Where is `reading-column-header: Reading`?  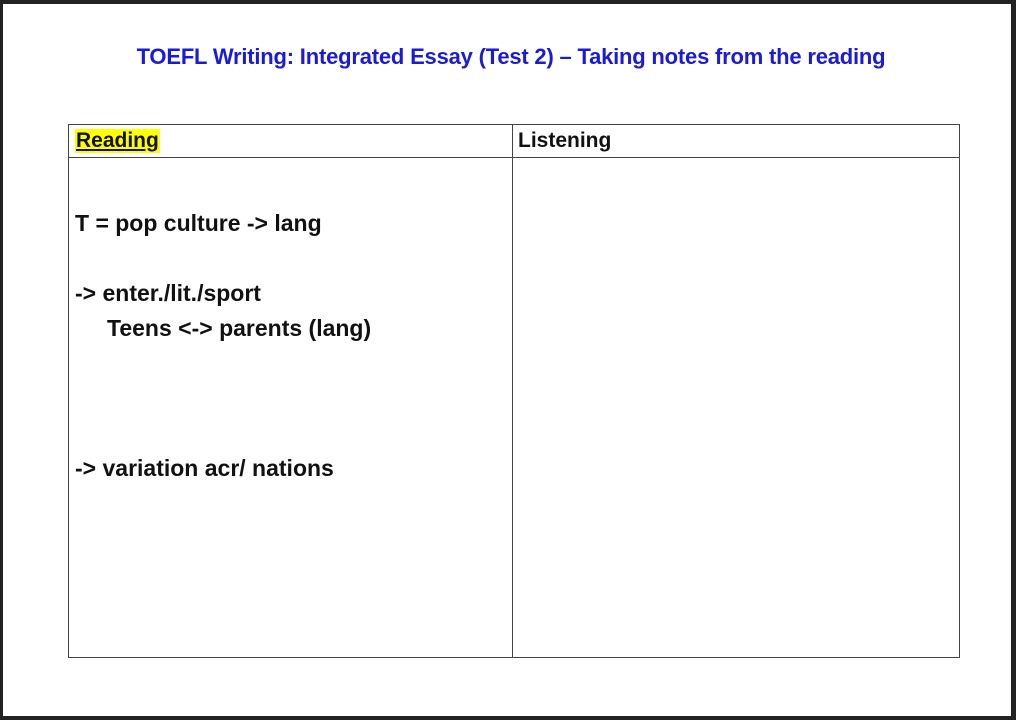 reading-column-header: Reading is located at coordinates (117, 141).